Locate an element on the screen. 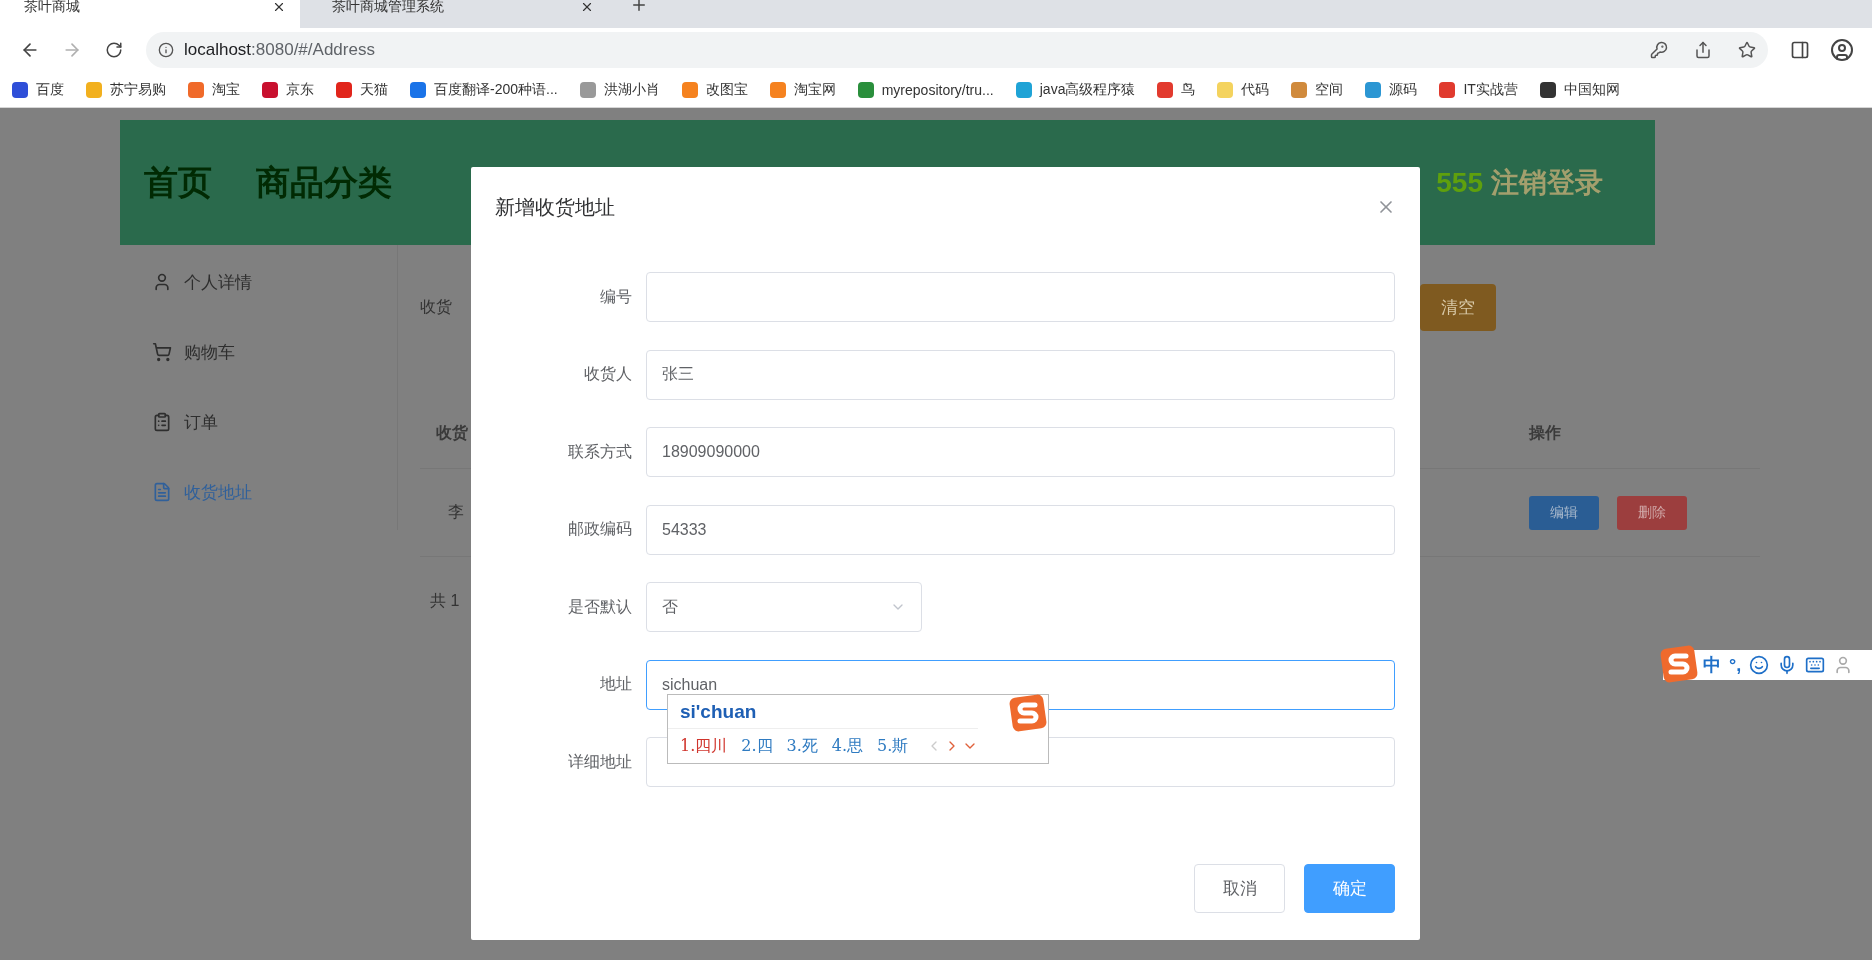 This screenshot has width=1872, height=960. field-label: 联系方式 is located at coordinates (600, 451).